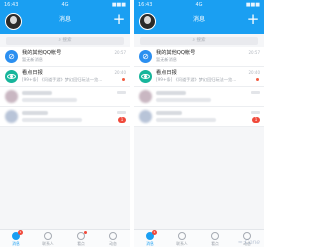 The width and height of the screenshot is (320, 247). I want to click on tab-feeds: 动态, so click(113, 238).